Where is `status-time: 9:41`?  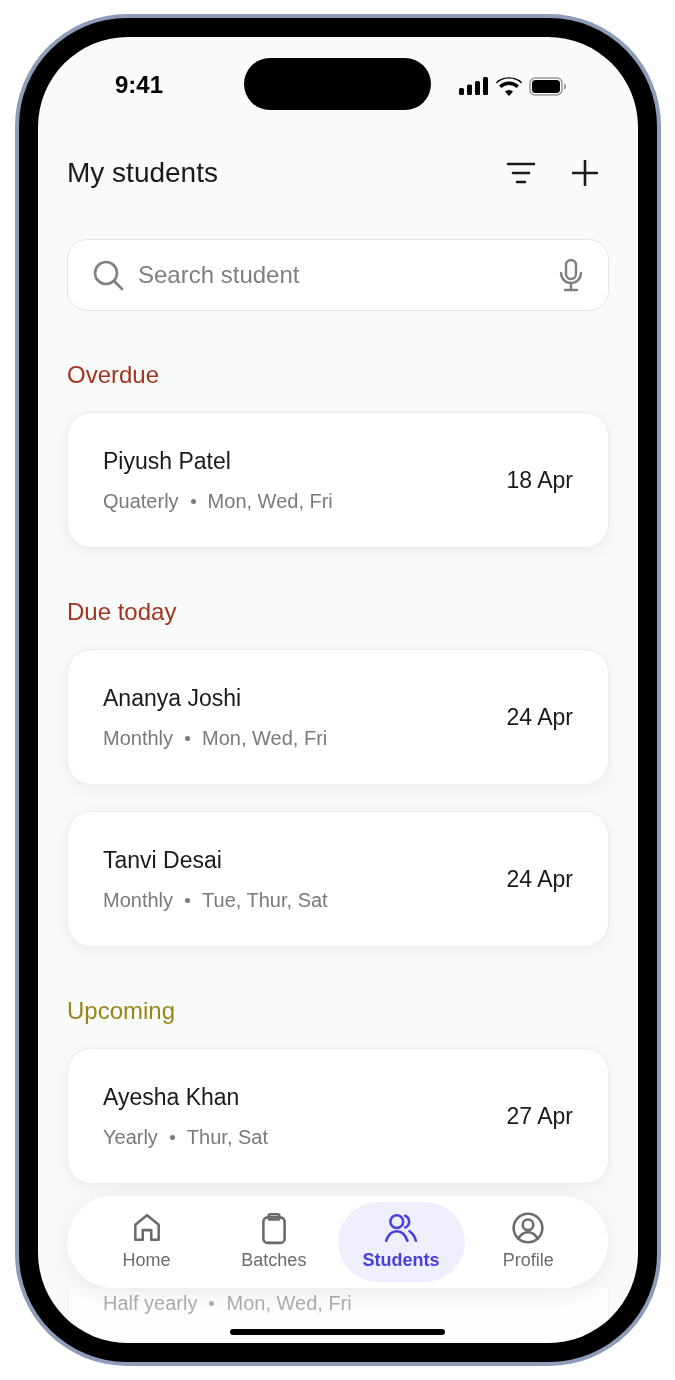
status-time: 9:41 is located at coordinates (139, 85).